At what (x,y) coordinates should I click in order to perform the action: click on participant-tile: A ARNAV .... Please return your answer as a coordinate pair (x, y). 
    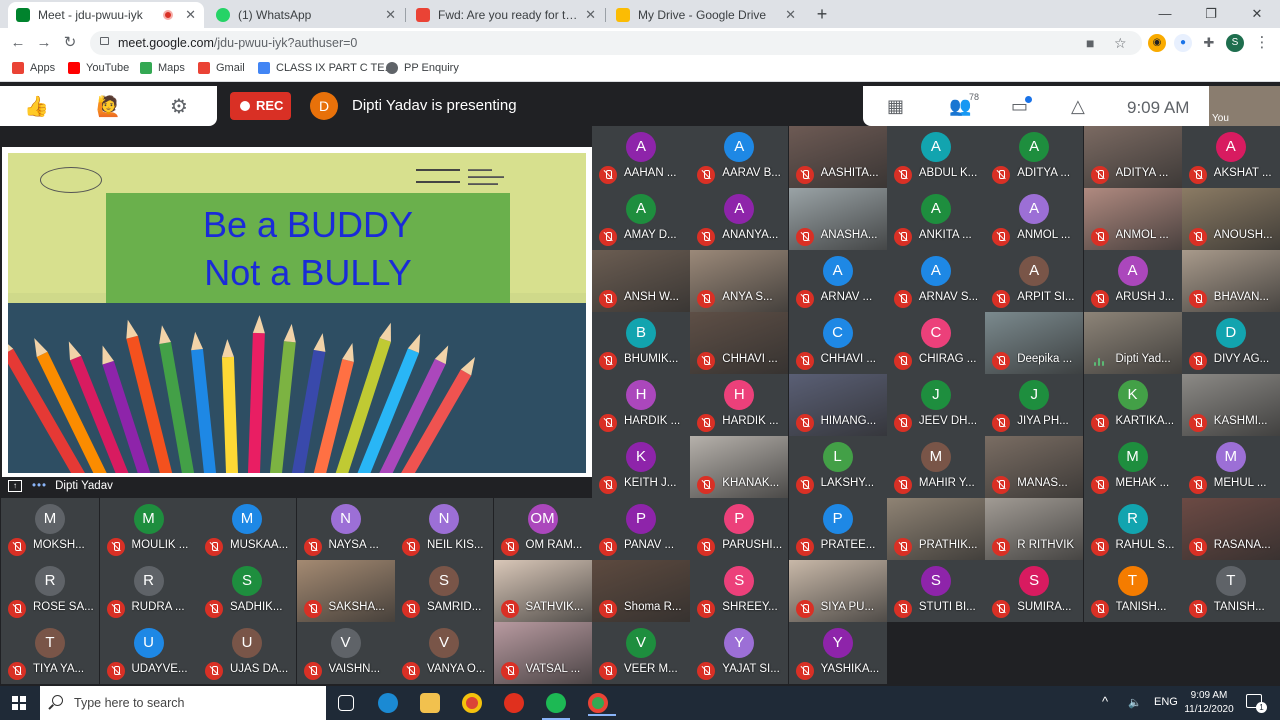
    Looking at the image, I should click on (837, 281).